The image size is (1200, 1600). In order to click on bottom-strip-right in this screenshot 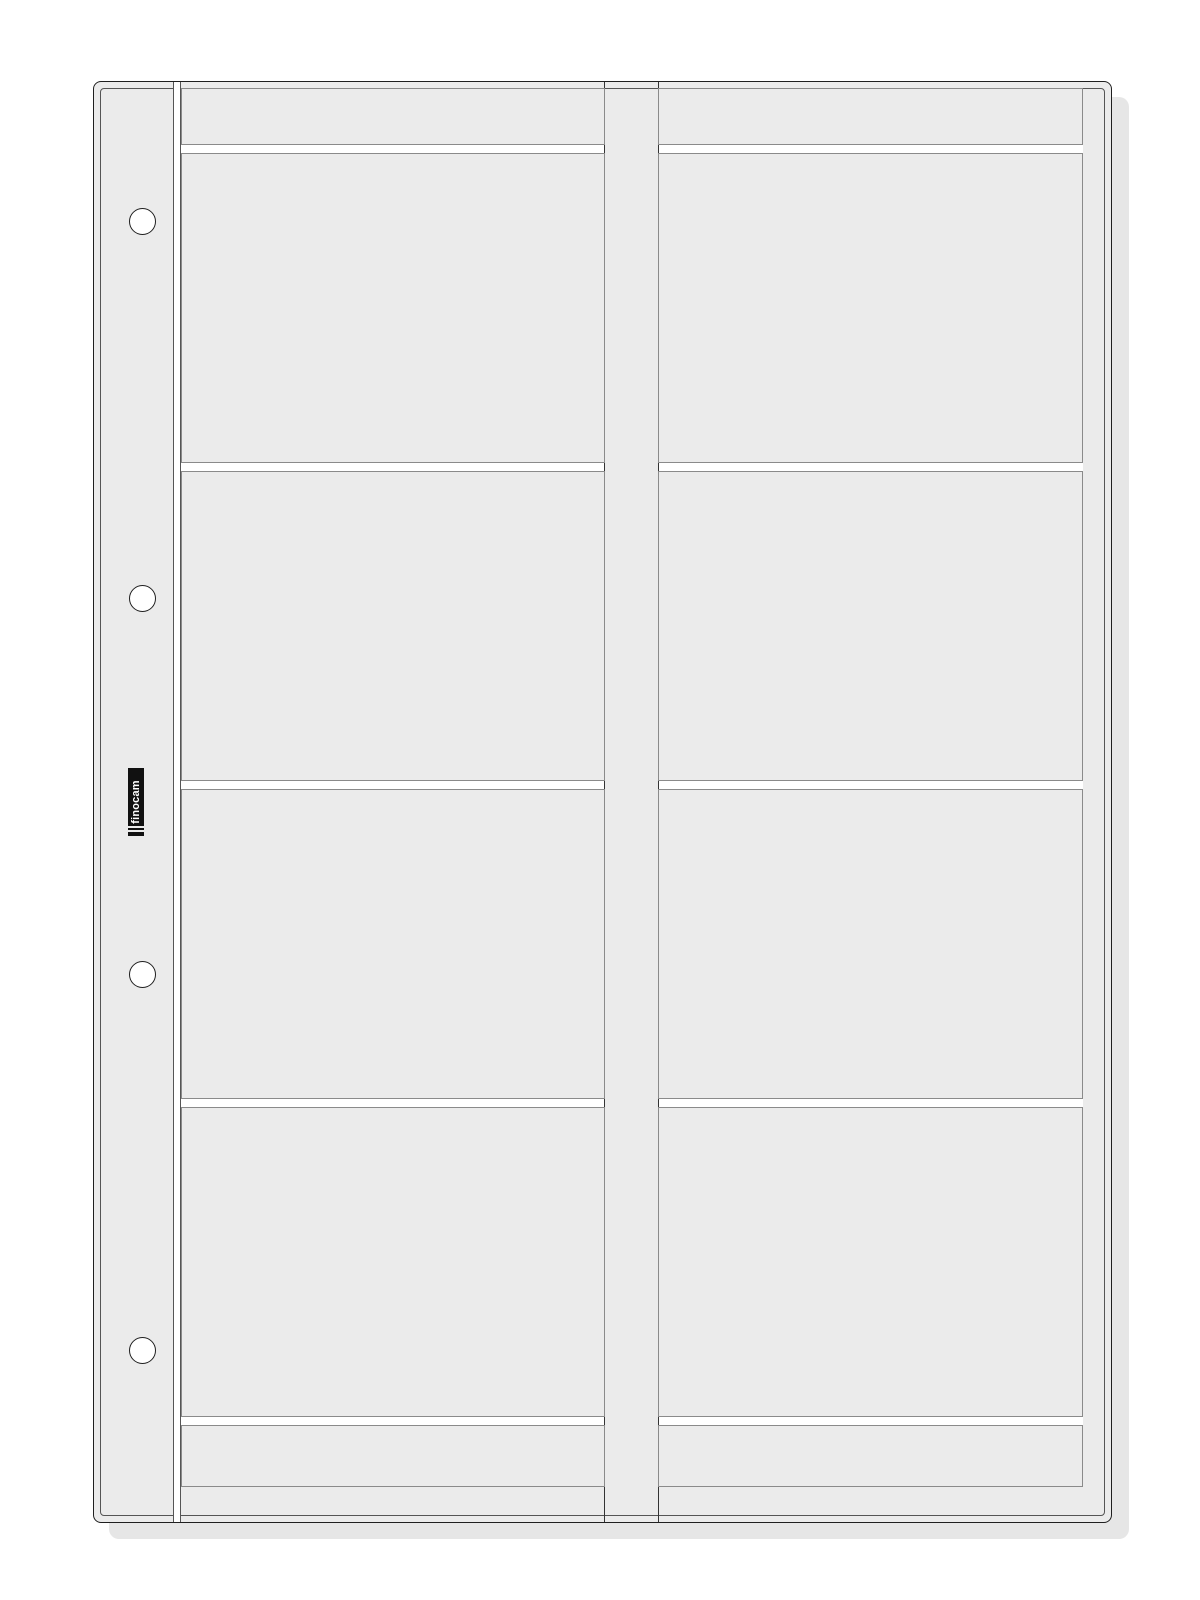, I will do `click(870, 1456)`.